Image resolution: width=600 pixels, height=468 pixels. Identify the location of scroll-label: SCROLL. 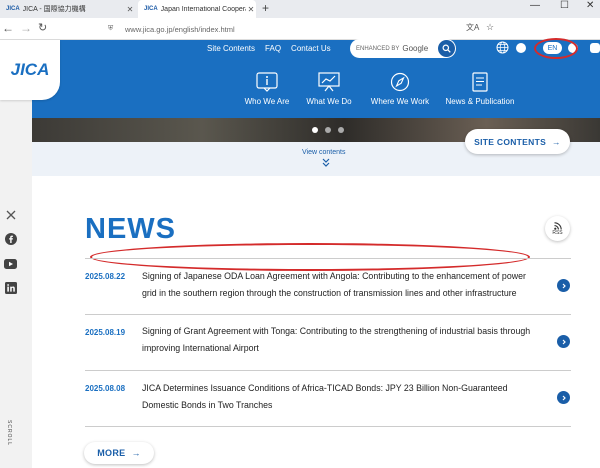
(9, 433).